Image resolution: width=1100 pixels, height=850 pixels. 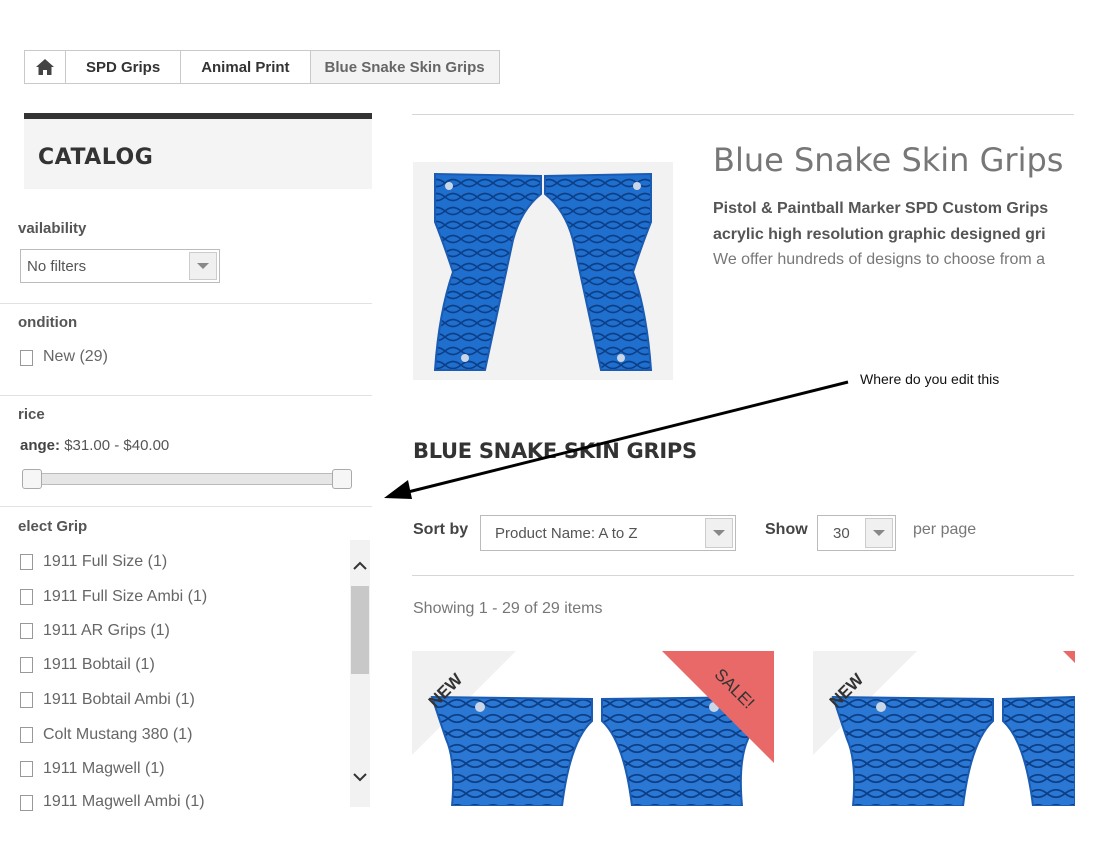 I want to click on grip-option-label: 1911 Magwell (1), so click(x=104, y=768).